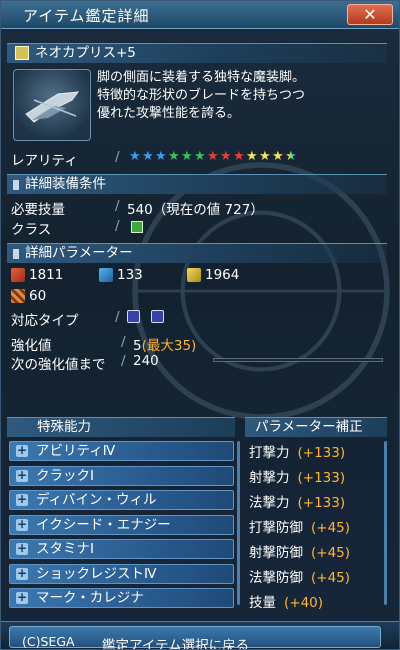  I want to click on requirements-title: 詳細装備条件, so click(65, 184).